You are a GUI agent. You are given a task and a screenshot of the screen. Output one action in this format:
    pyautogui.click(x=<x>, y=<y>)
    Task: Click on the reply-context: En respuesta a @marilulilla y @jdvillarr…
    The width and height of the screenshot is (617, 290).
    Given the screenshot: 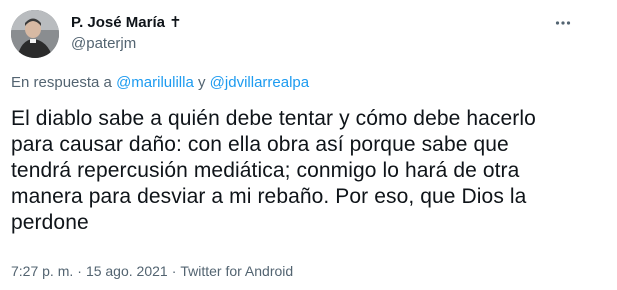 What is the action you would take?
    pyautogui.click(x=160, y=83)
    